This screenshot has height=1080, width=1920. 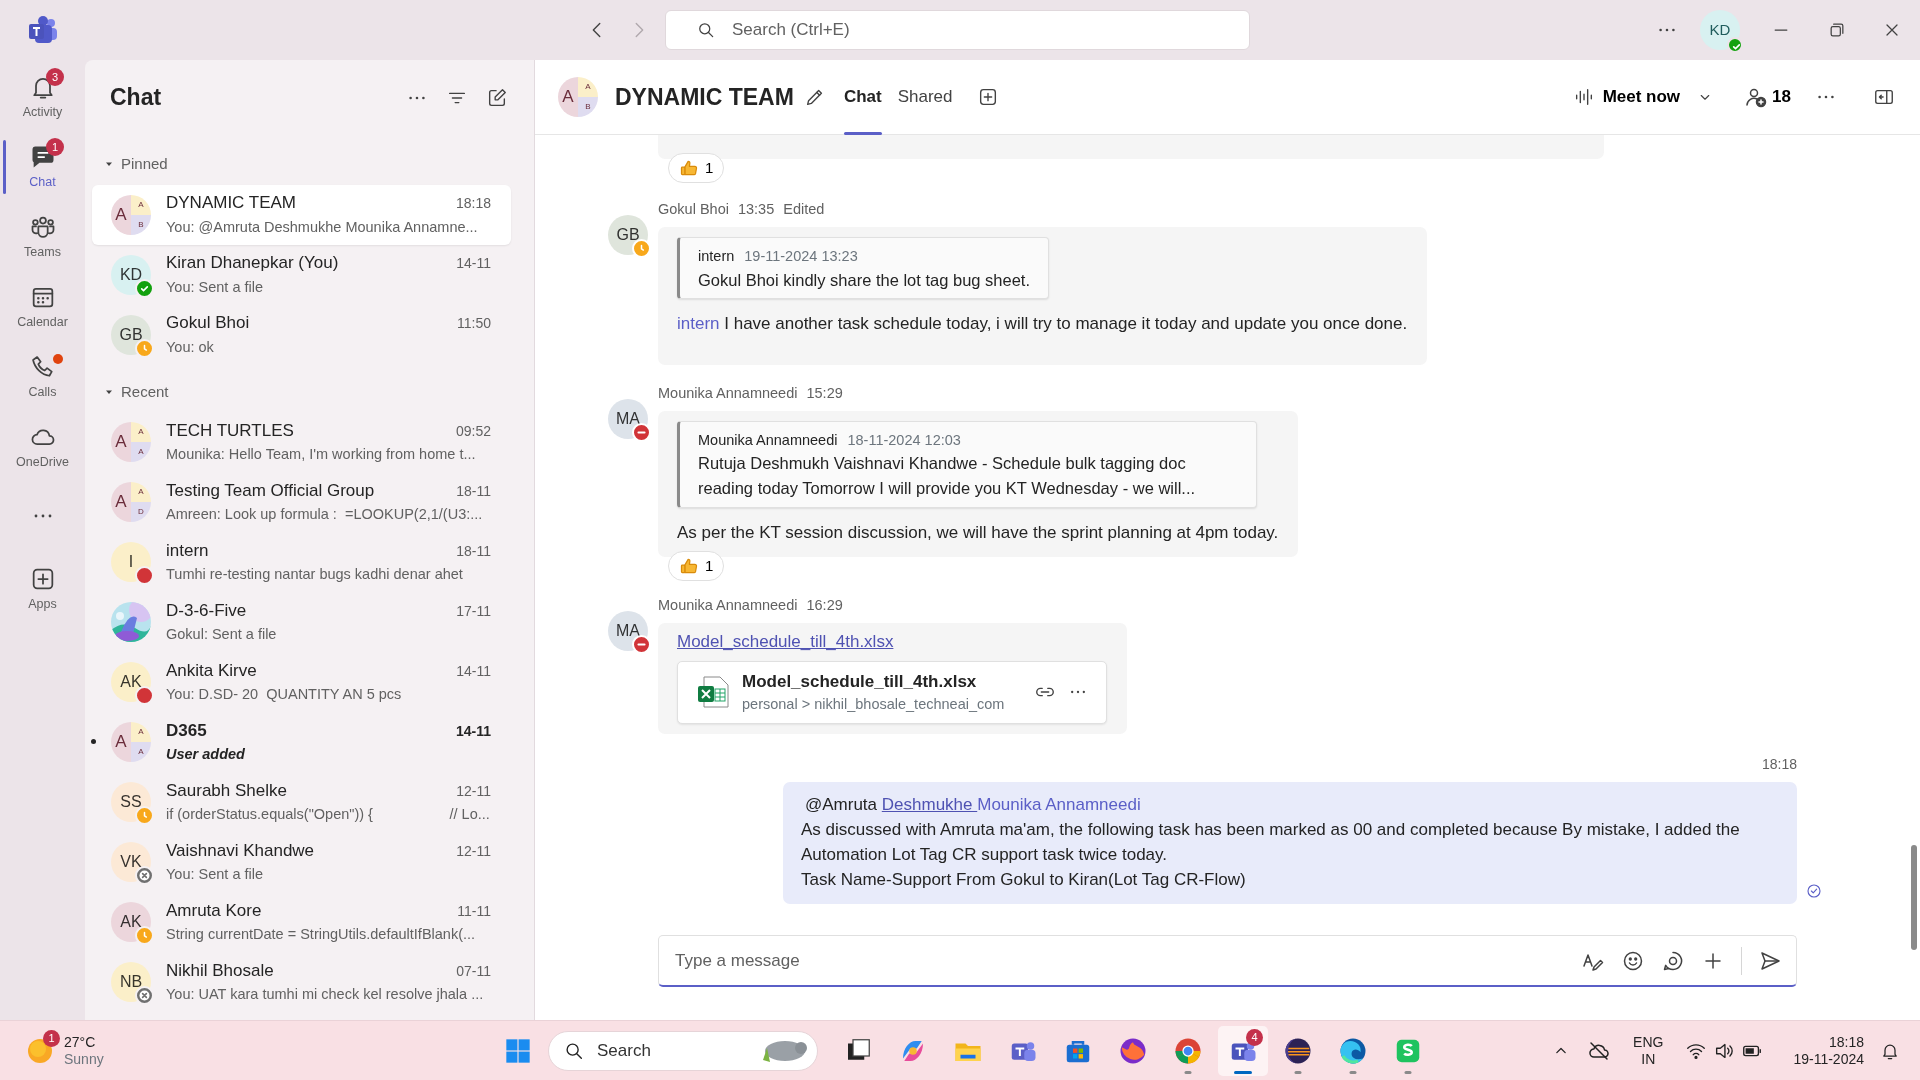 What do you see at coordinates (785, 641) in the screenshot?
I see `file-link: Model_schedule_till_4th.xlsx` at bounding box center [785, 641].